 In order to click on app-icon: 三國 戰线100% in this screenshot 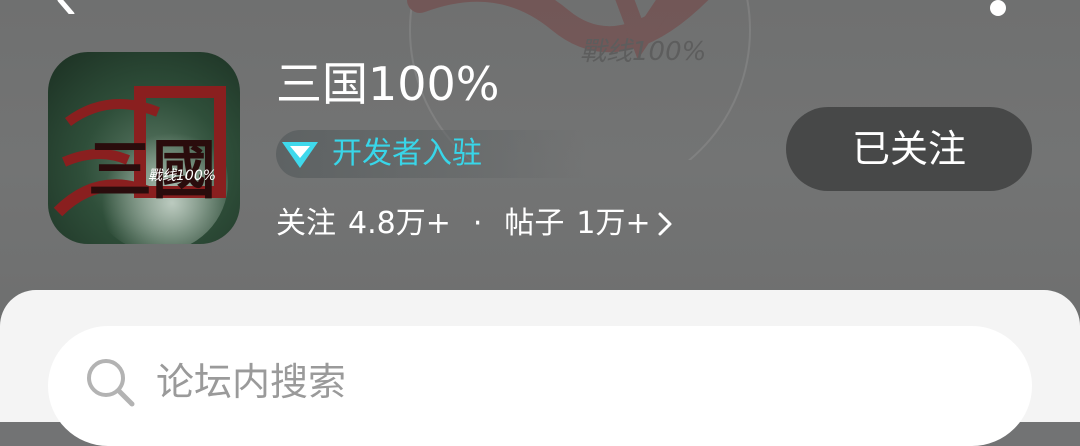, I will do `click(144, 148)`.